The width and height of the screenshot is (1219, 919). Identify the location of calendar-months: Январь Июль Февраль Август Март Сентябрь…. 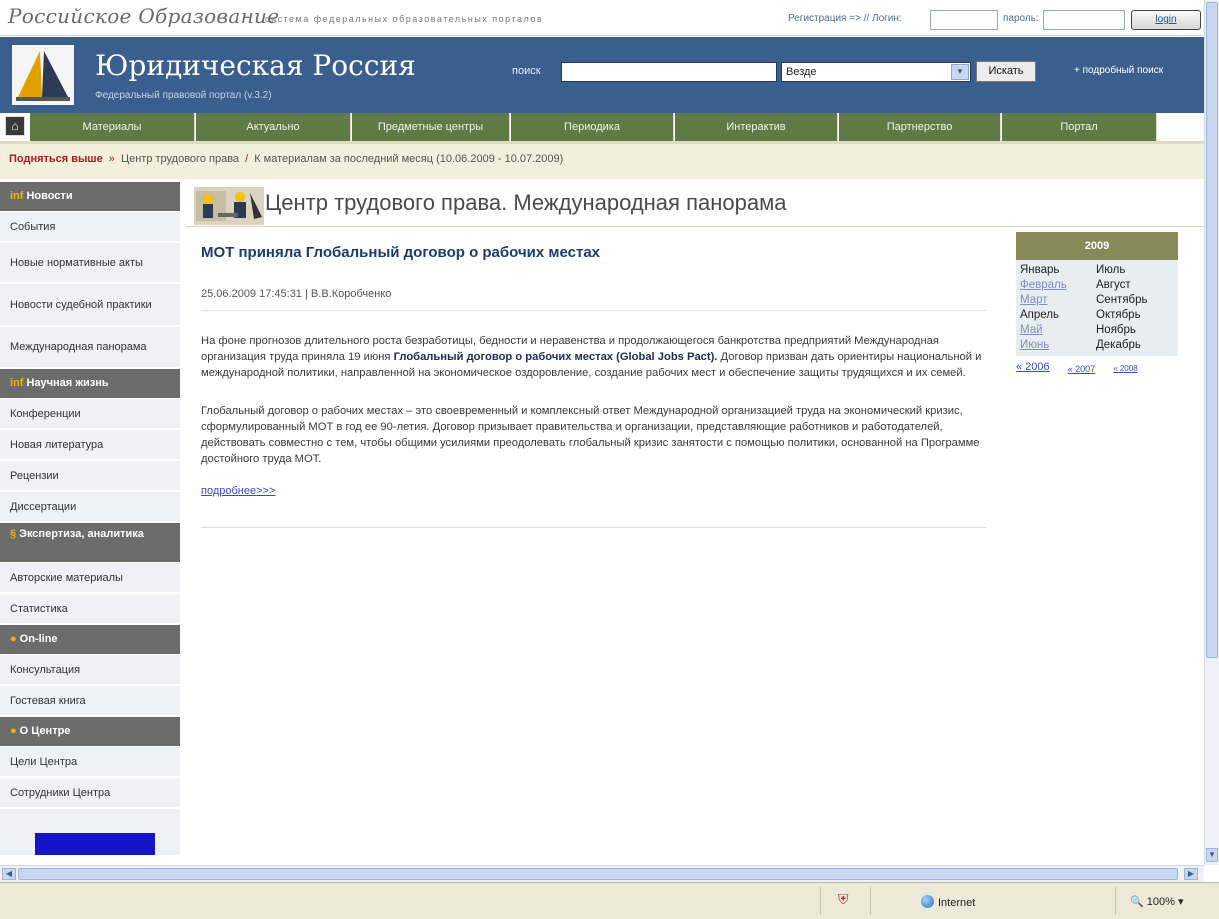
(1097, 308).